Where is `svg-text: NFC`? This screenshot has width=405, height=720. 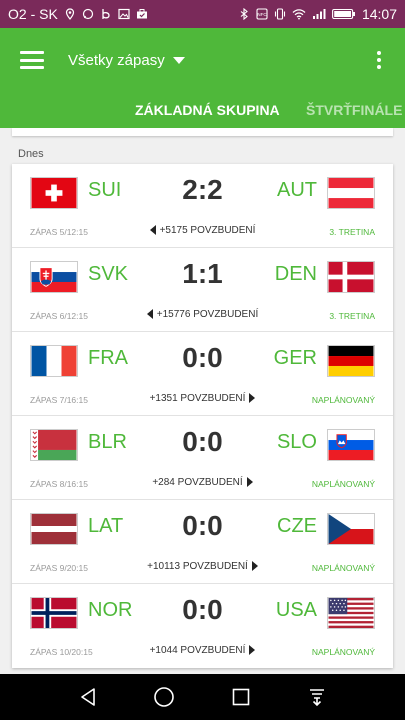
svg-text: NFC is located at coordinates (262, 14).